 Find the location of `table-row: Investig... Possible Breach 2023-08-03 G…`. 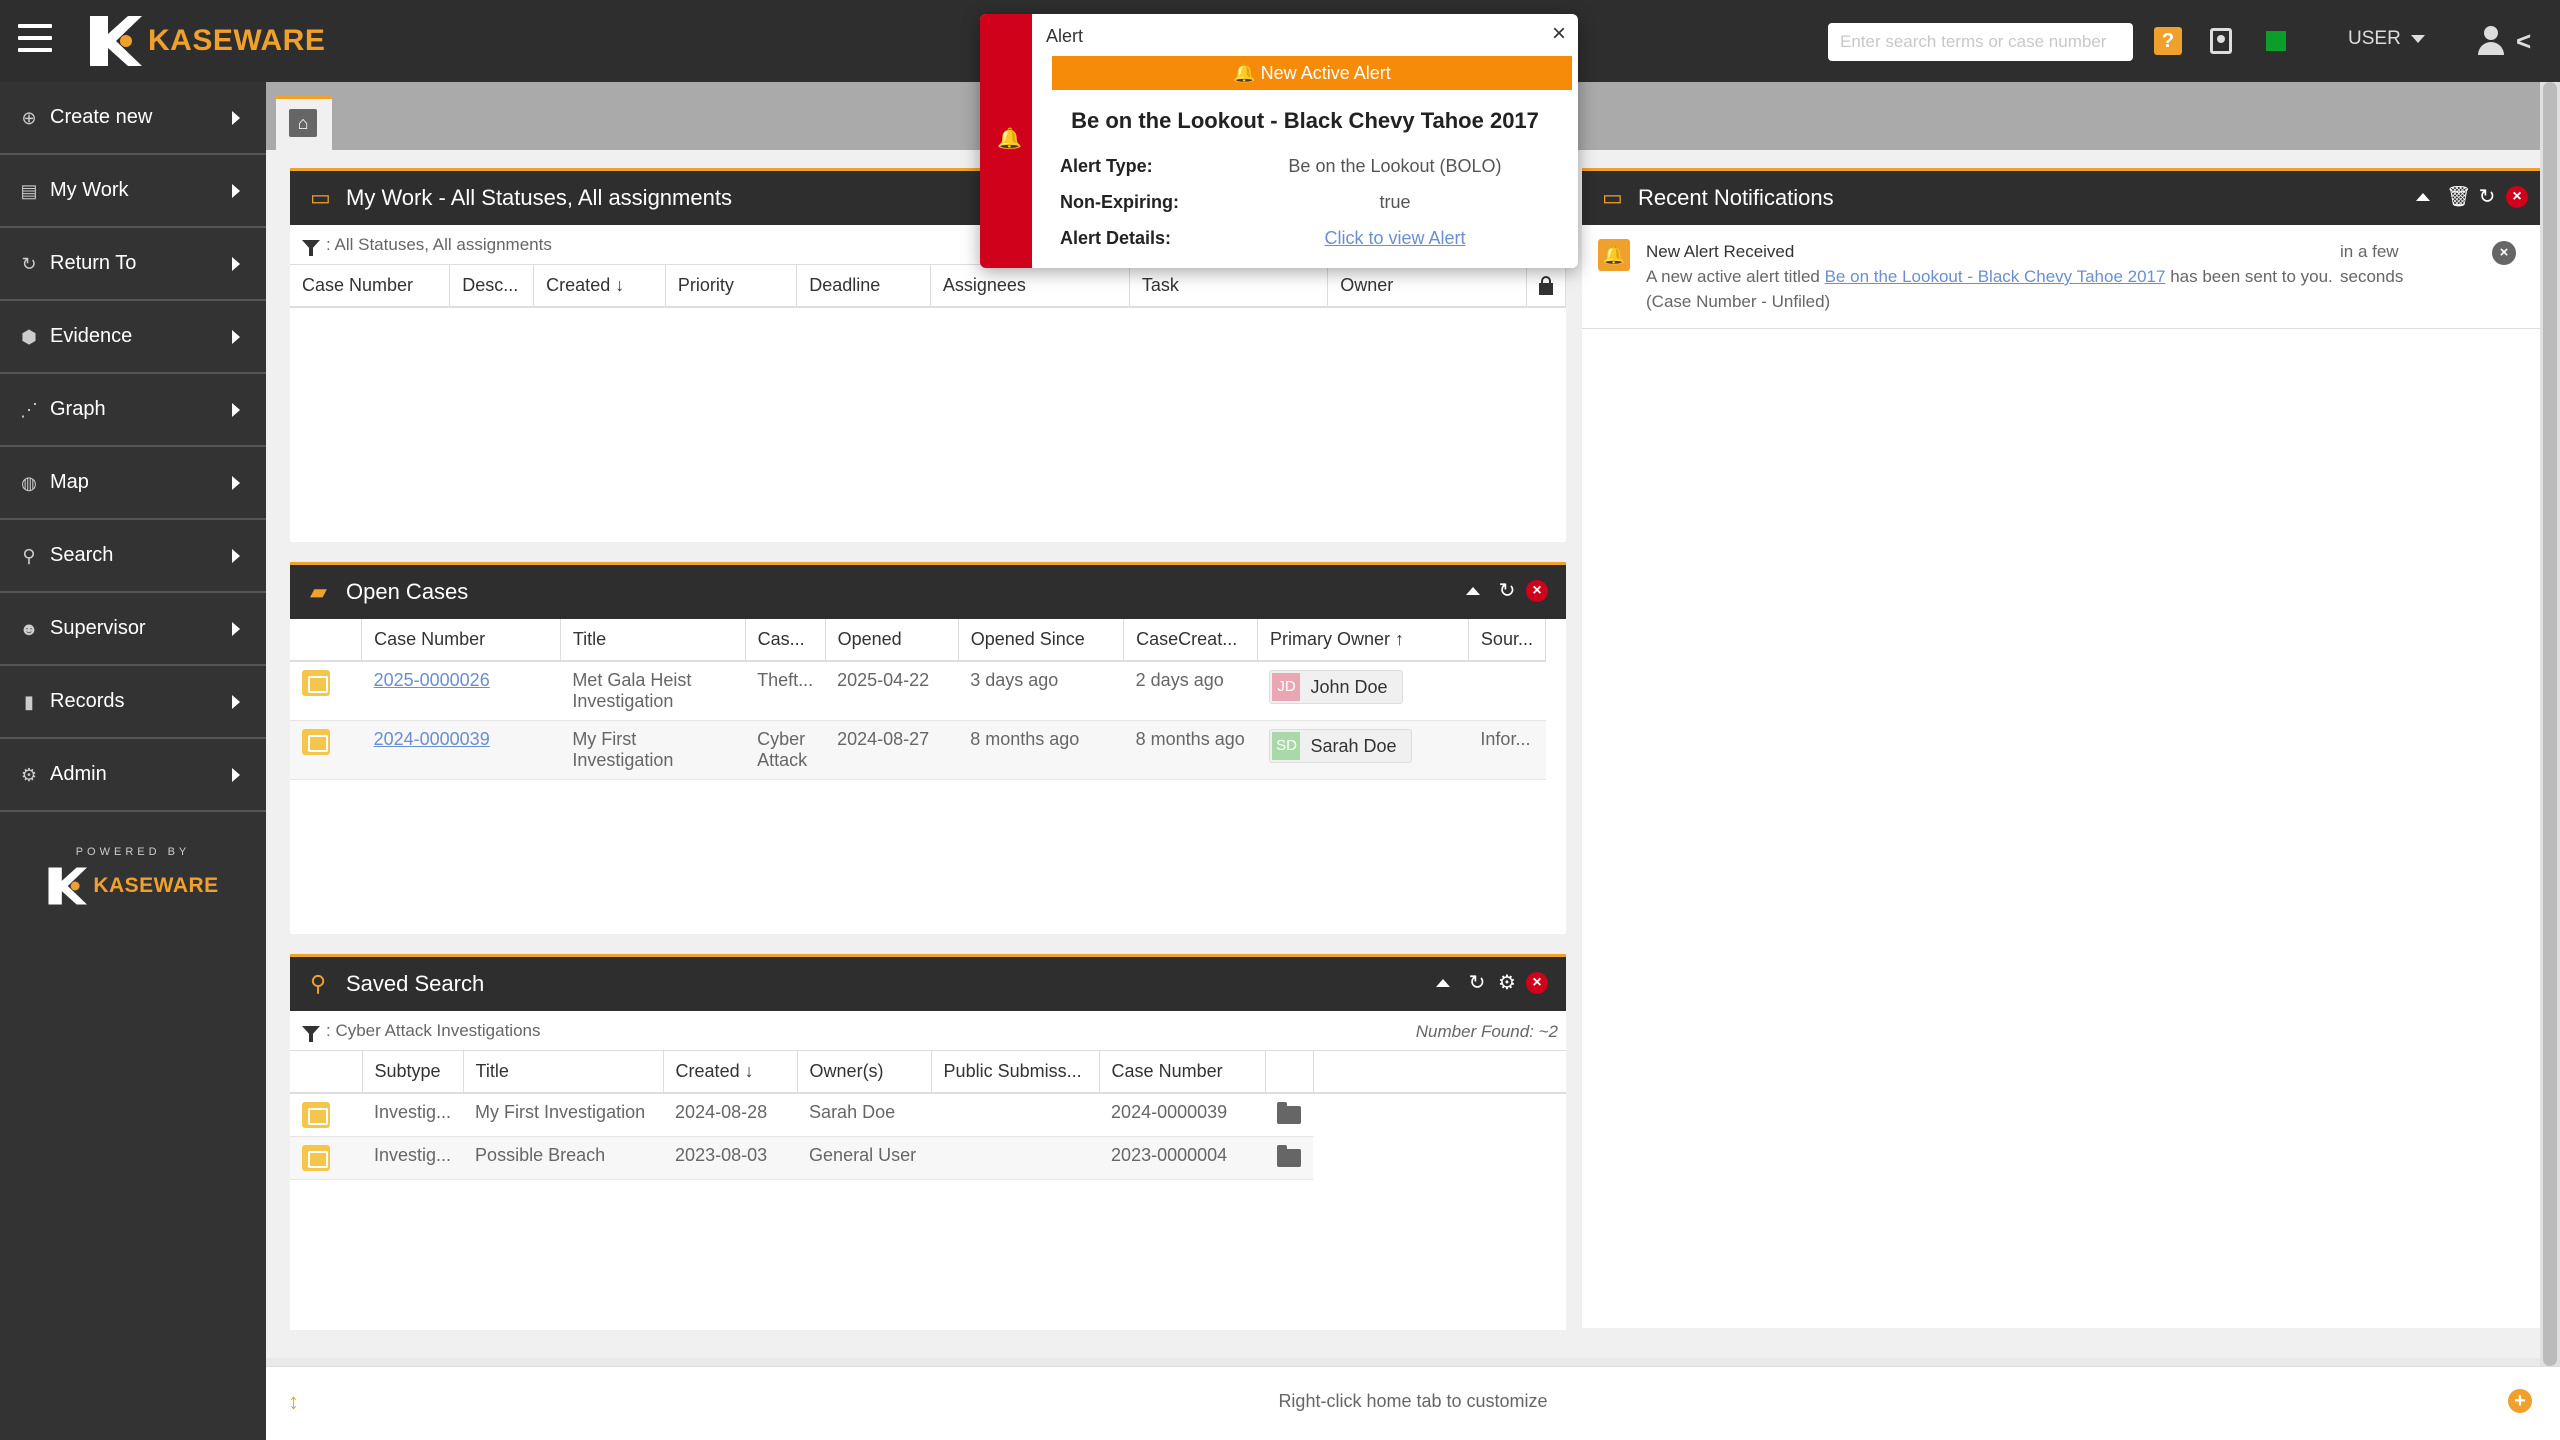

table-row: Investig... Possible Breach 2023-08-03 G… is located at coordinates (928, 1158).